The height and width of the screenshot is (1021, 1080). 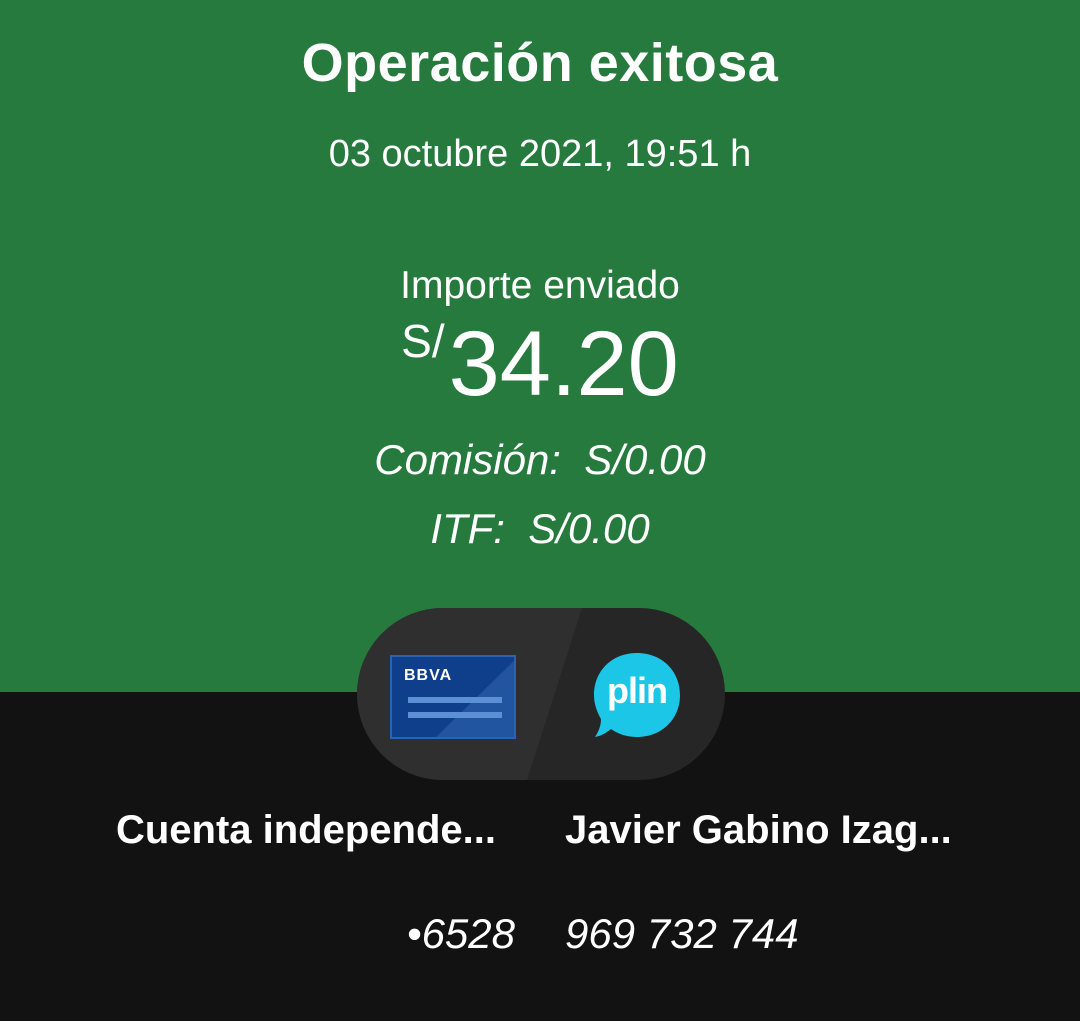 I want to click on page-title: Operación exitosa, so click(x=540, y=63).